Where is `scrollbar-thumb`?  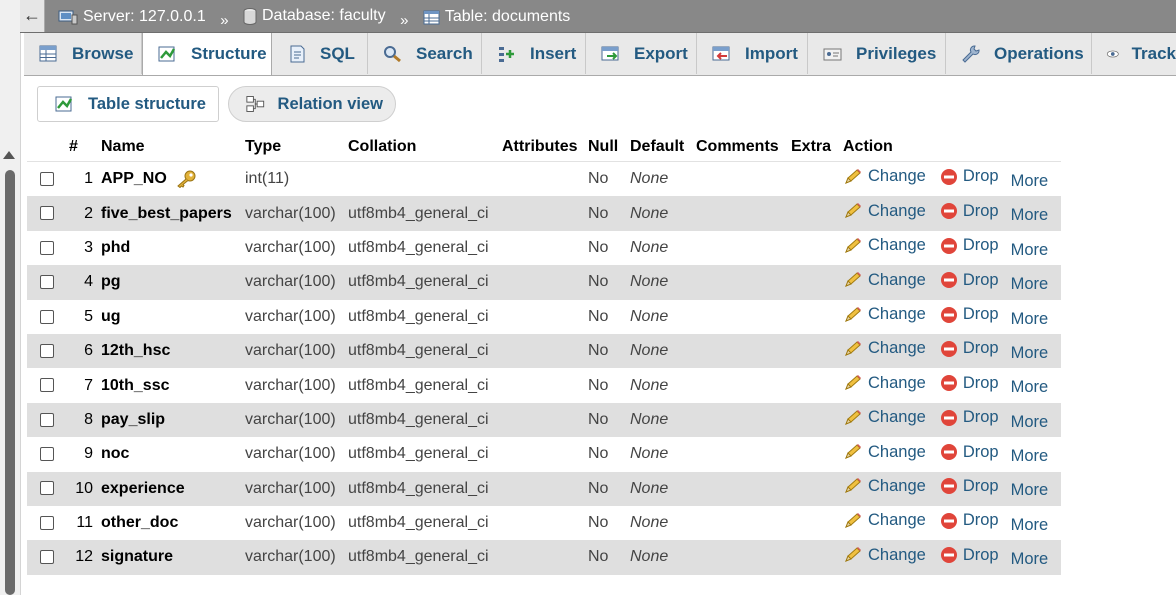 scrollbar-thumb is located at coordinates (10, 382).